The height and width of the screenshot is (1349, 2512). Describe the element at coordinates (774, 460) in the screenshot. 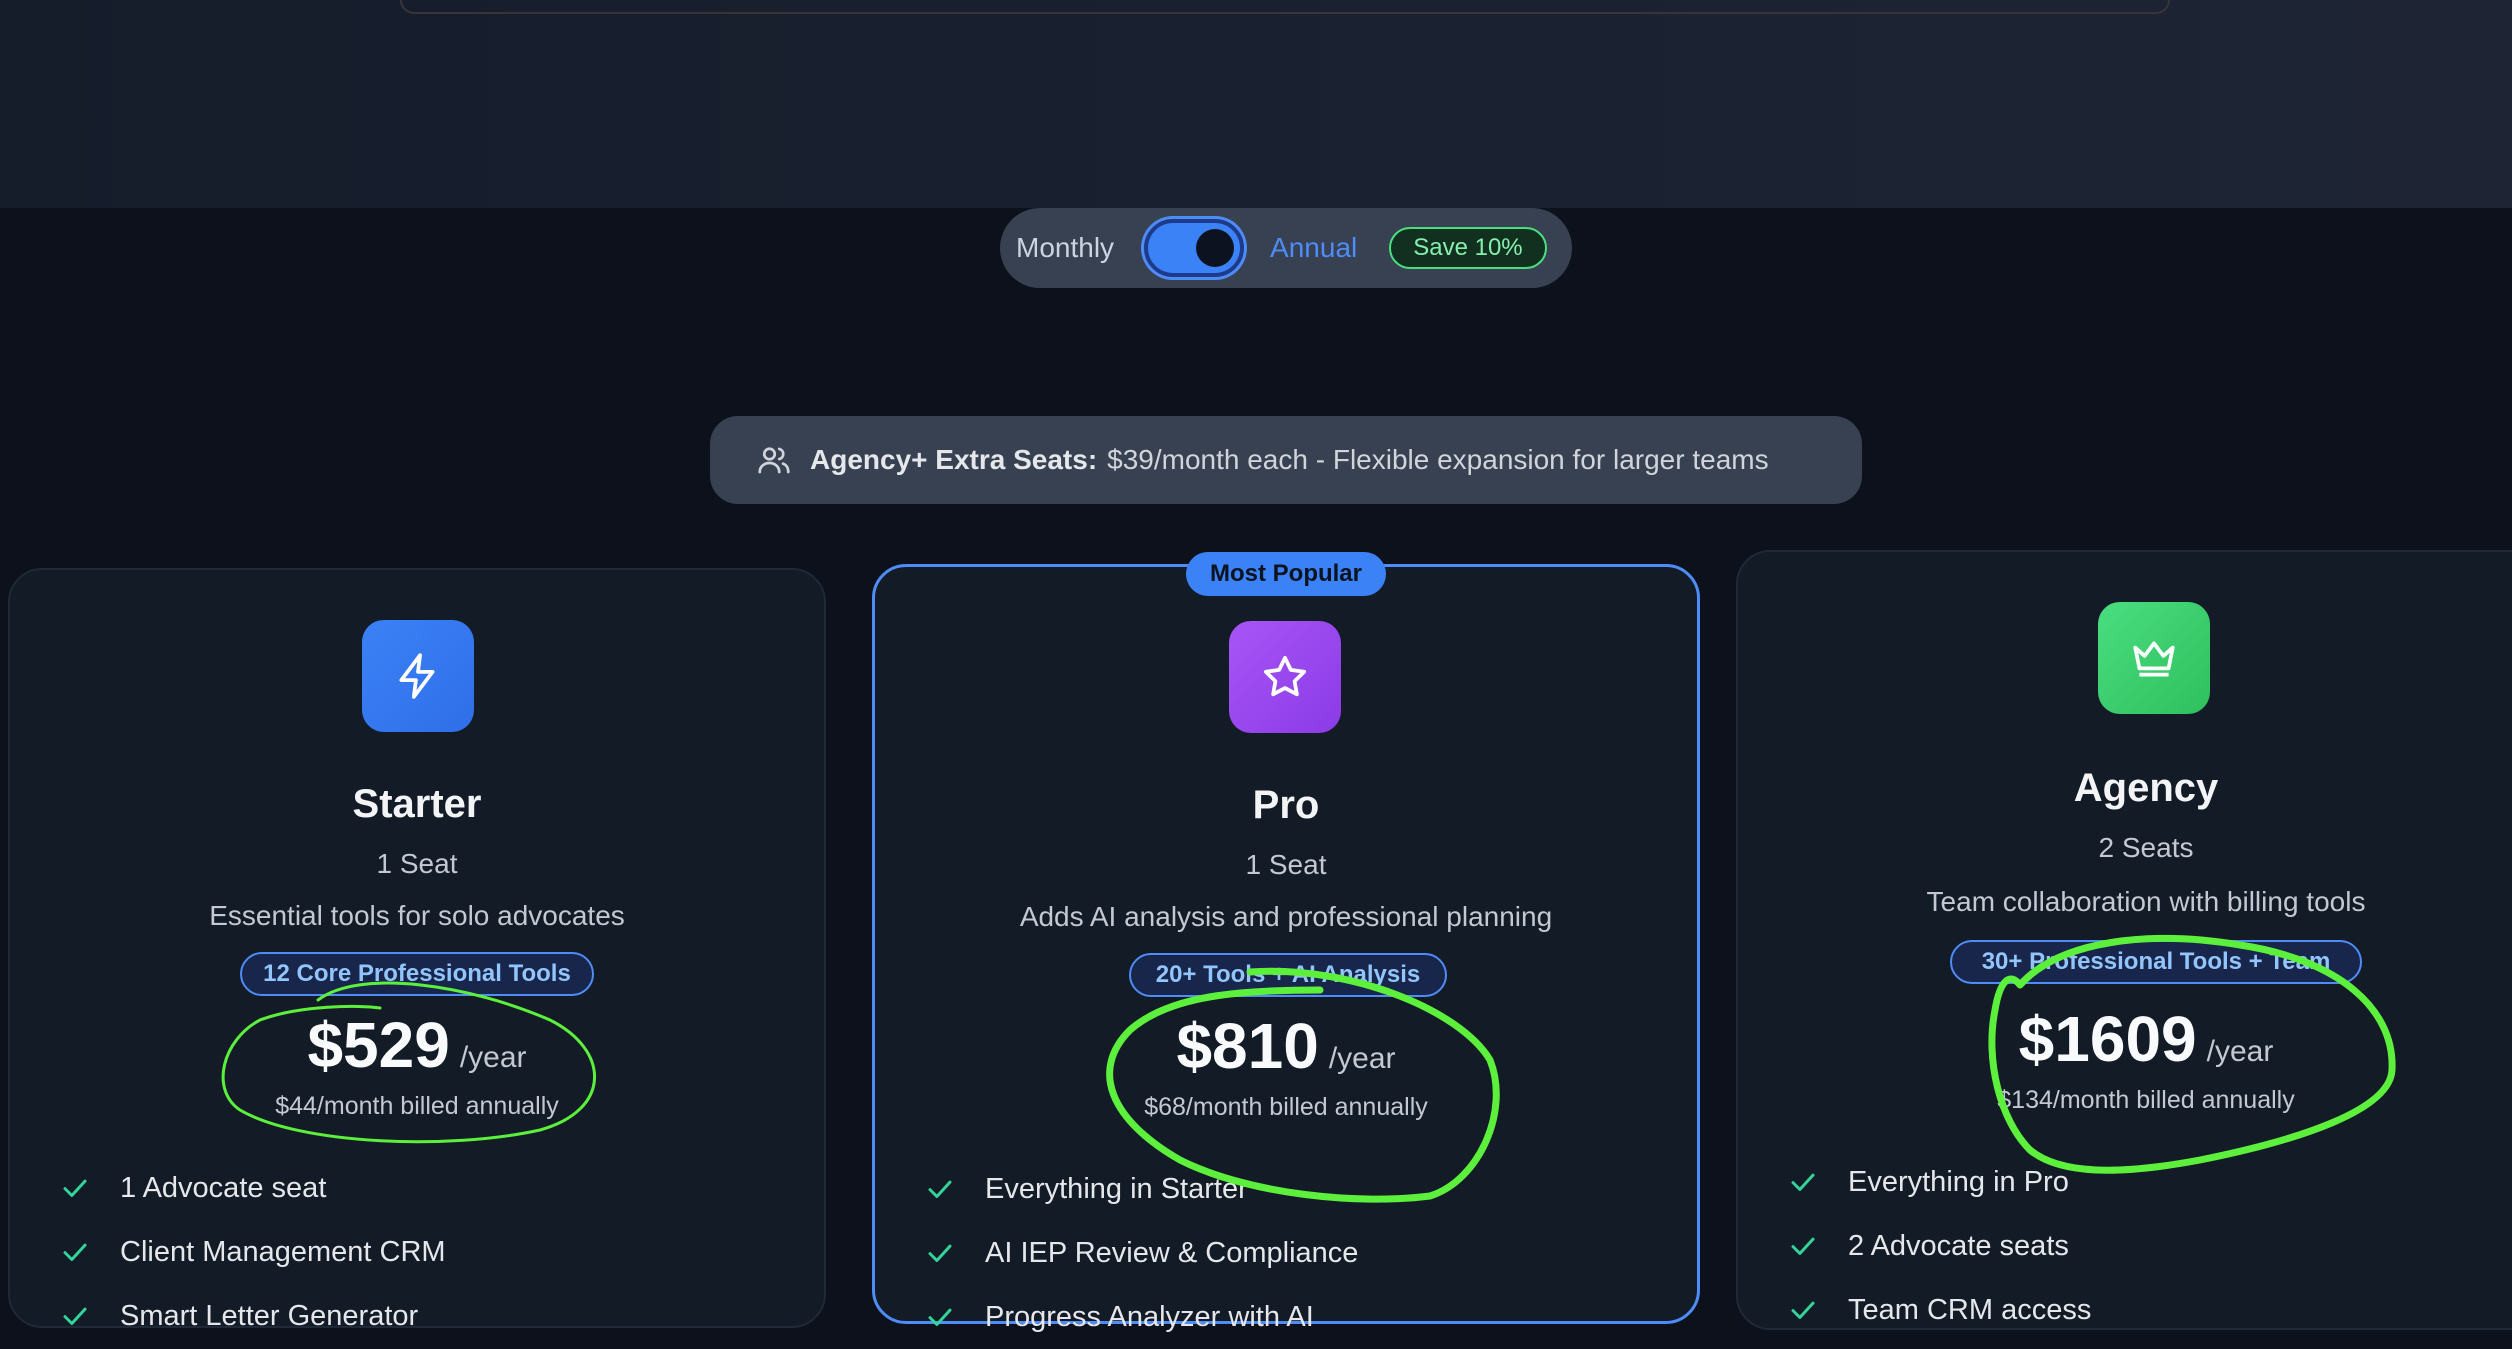

I see `users-icon` at that location.